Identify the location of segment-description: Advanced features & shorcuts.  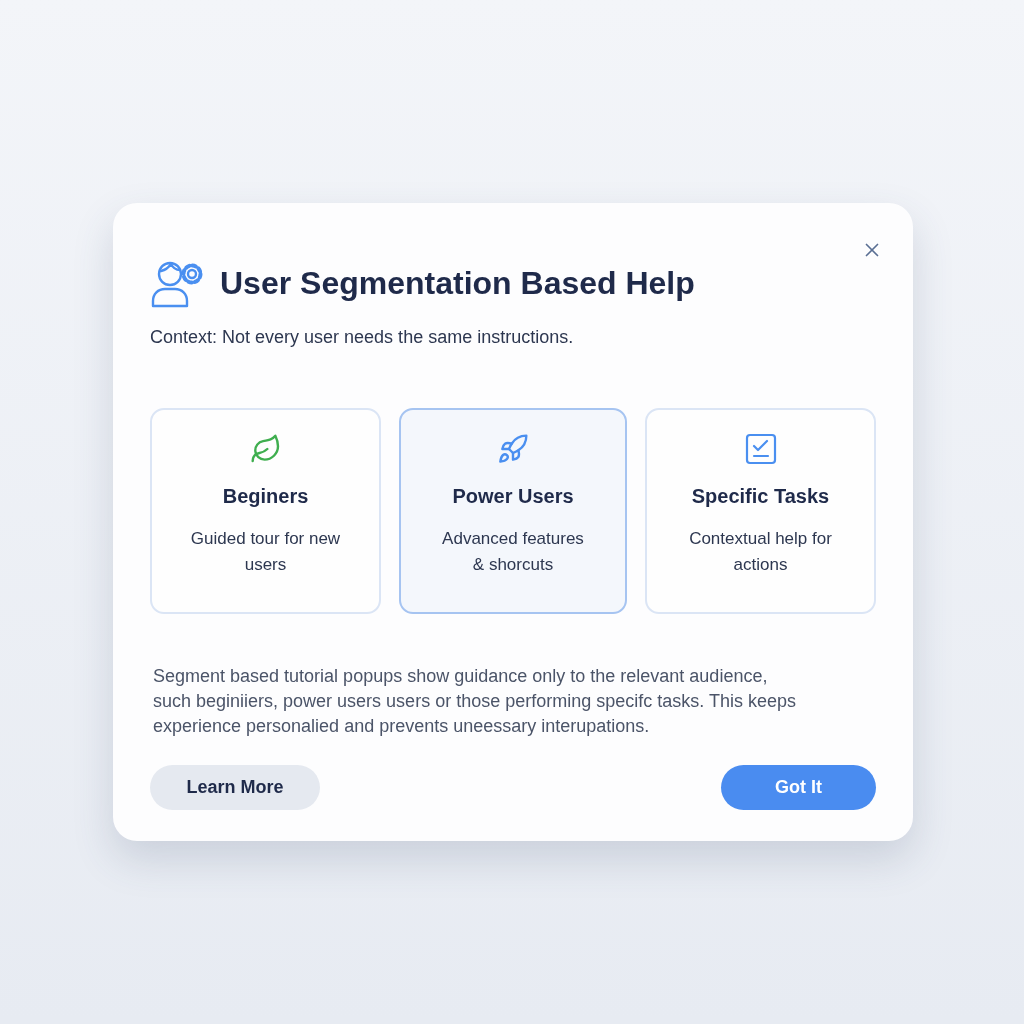
(513, 552).